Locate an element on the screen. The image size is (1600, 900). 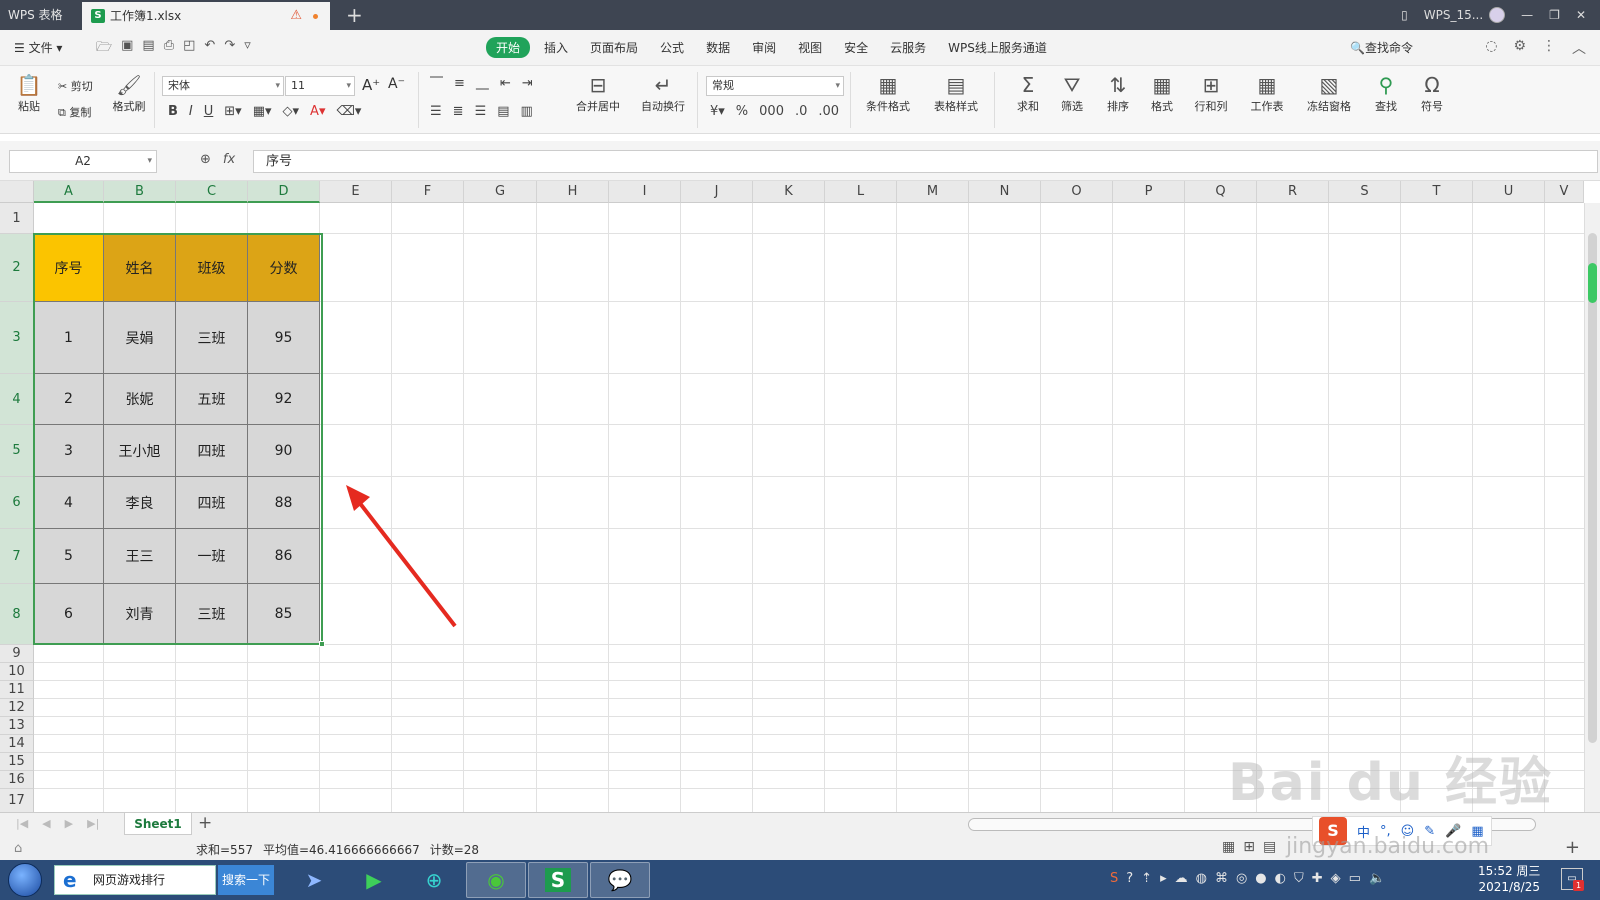
vertical-scrollbar is located at coordinates (1592, 507).